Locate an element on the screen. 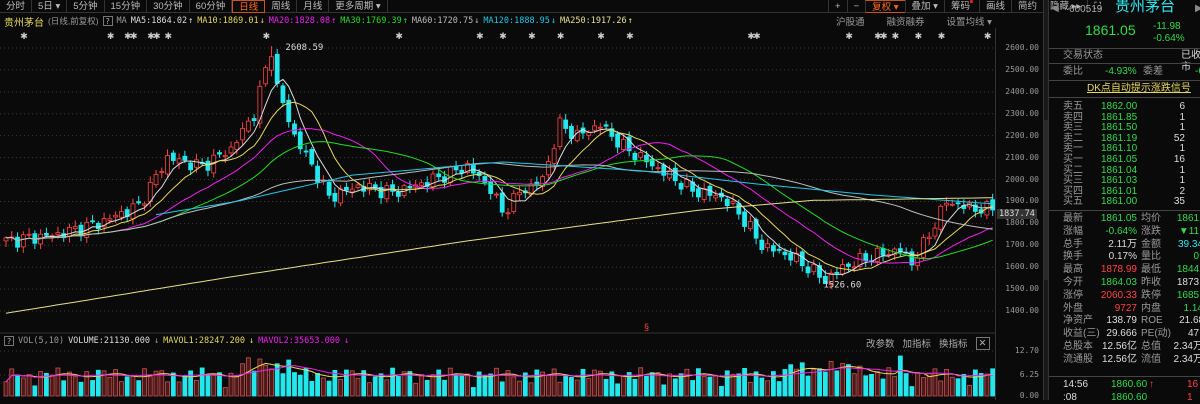  vol-help-button: ? is located at coordinates (9, 341).